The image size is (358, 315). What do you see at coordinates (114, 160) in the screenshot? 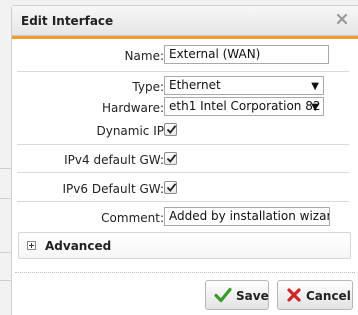
I see `ipv4-gw-label: IPv4 default GW:` at bounding box center [114, 160].